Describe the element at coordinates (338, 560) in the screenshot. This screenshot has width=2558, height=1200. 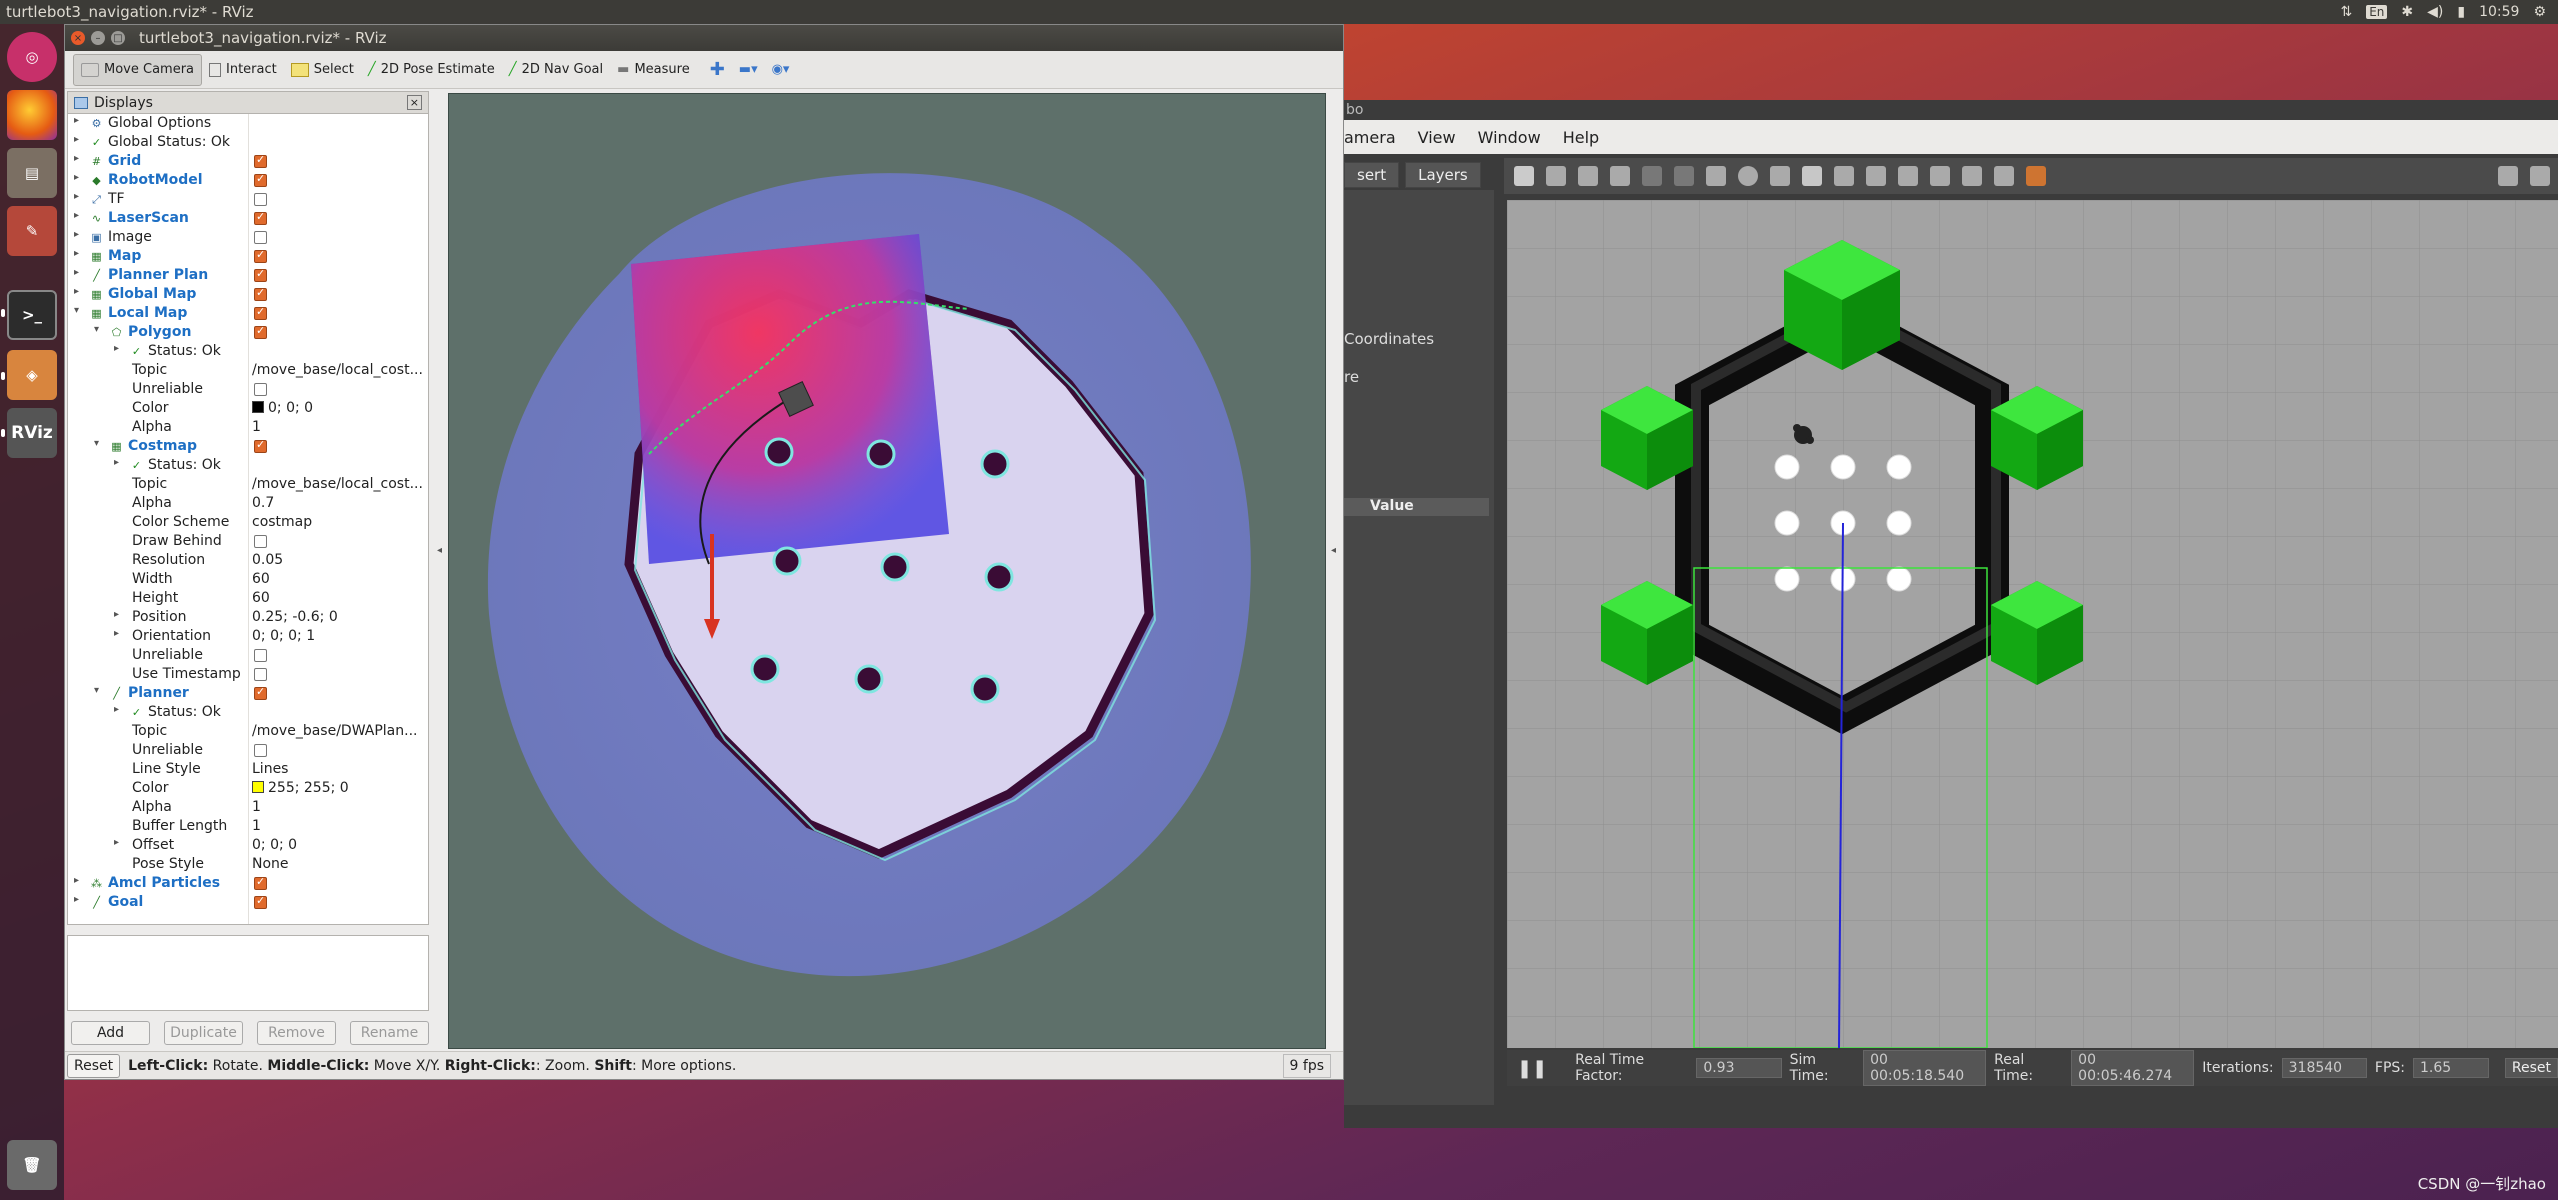
I see `property-value: 0.05` at that location.